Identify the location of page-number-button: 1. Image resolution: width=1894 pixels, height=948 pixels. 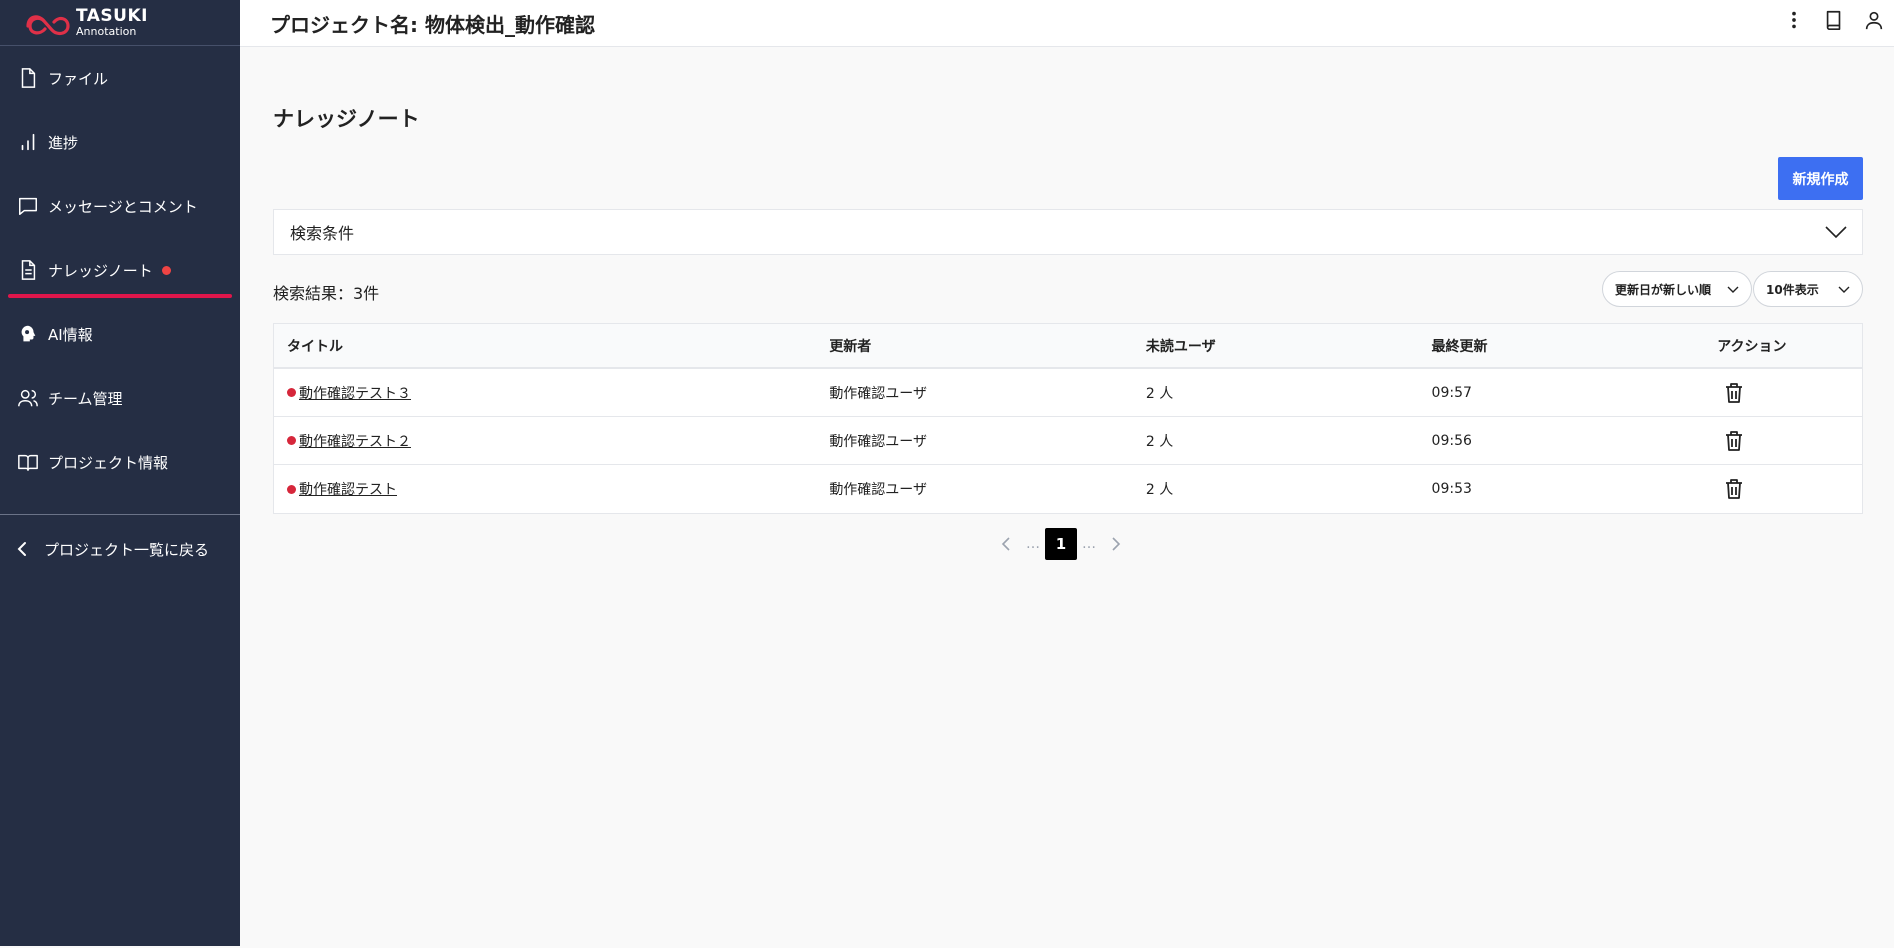
(1061, 544).